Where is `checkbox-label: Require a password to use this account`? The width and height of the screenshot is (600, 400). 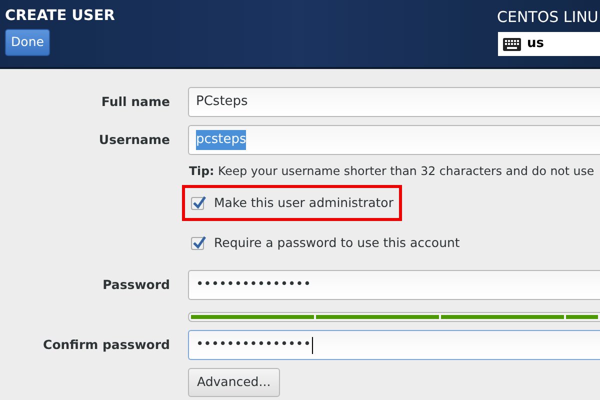
checkbox-label: Require a password to use this account is located at coordinates (337, 243).